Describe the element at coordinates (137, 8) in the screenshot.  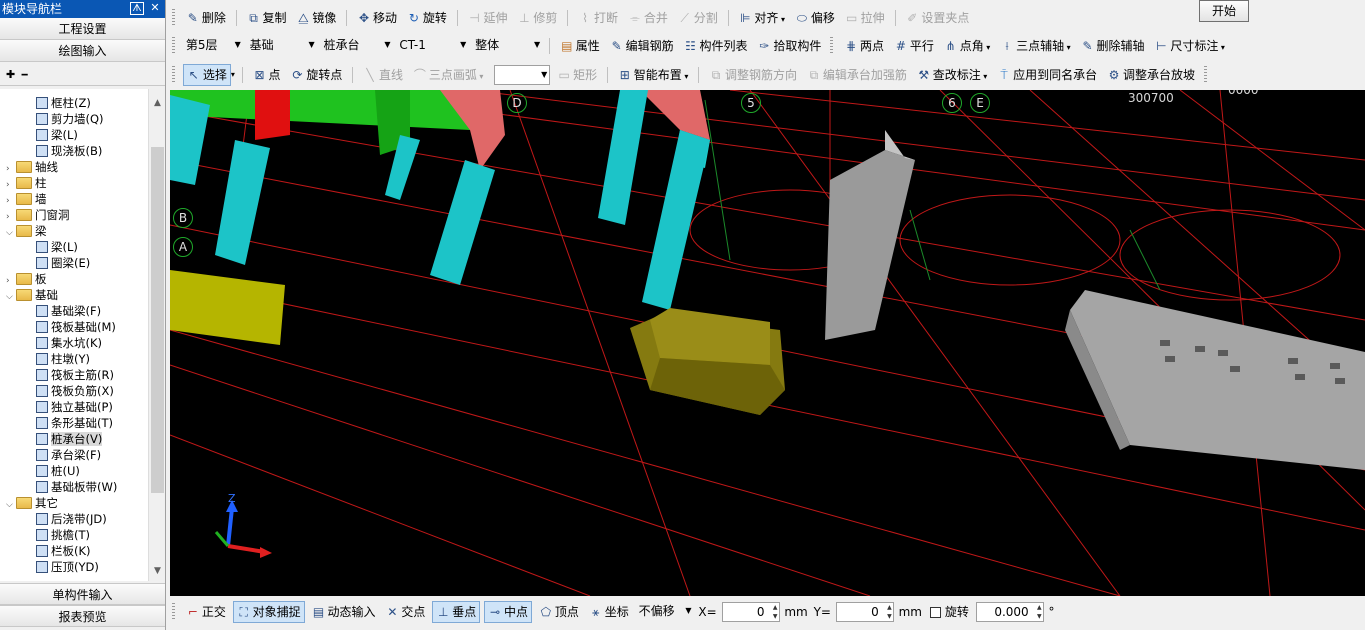
I see `pin-icon: ᗑ` at that location.